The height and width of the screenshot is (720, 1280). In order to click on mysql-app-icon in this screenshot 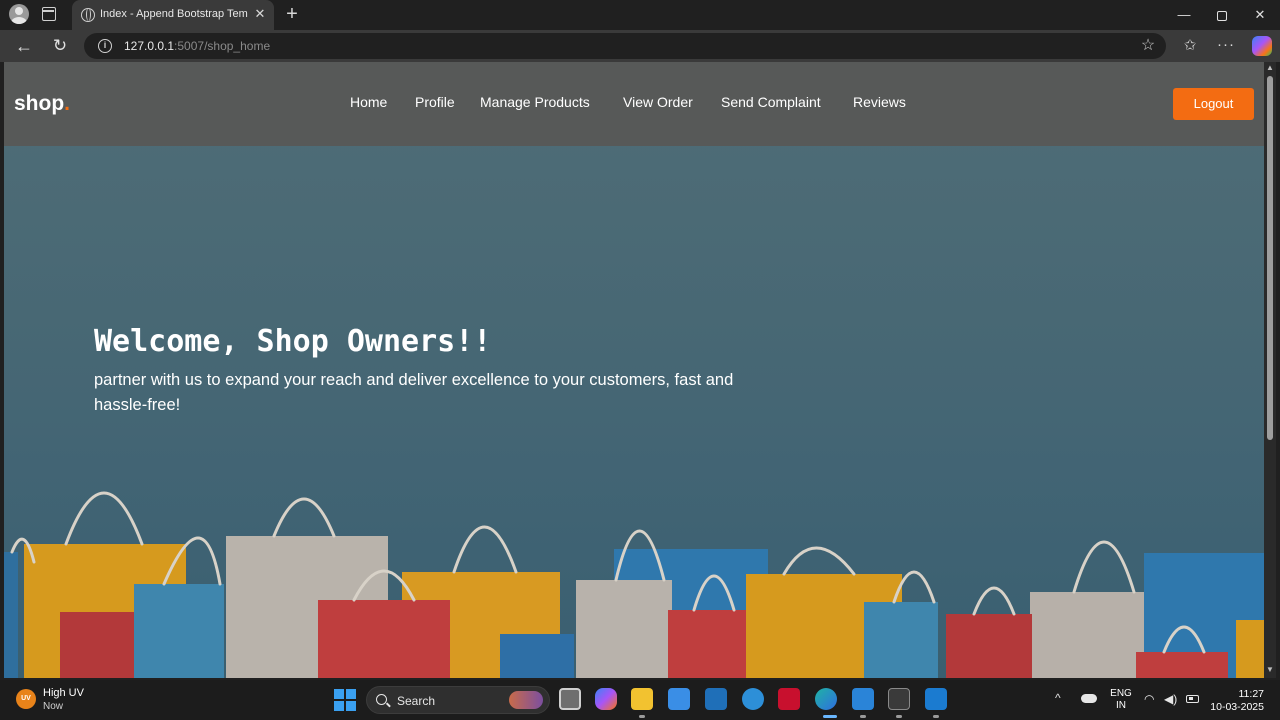, I will do `click(716, 699)`.